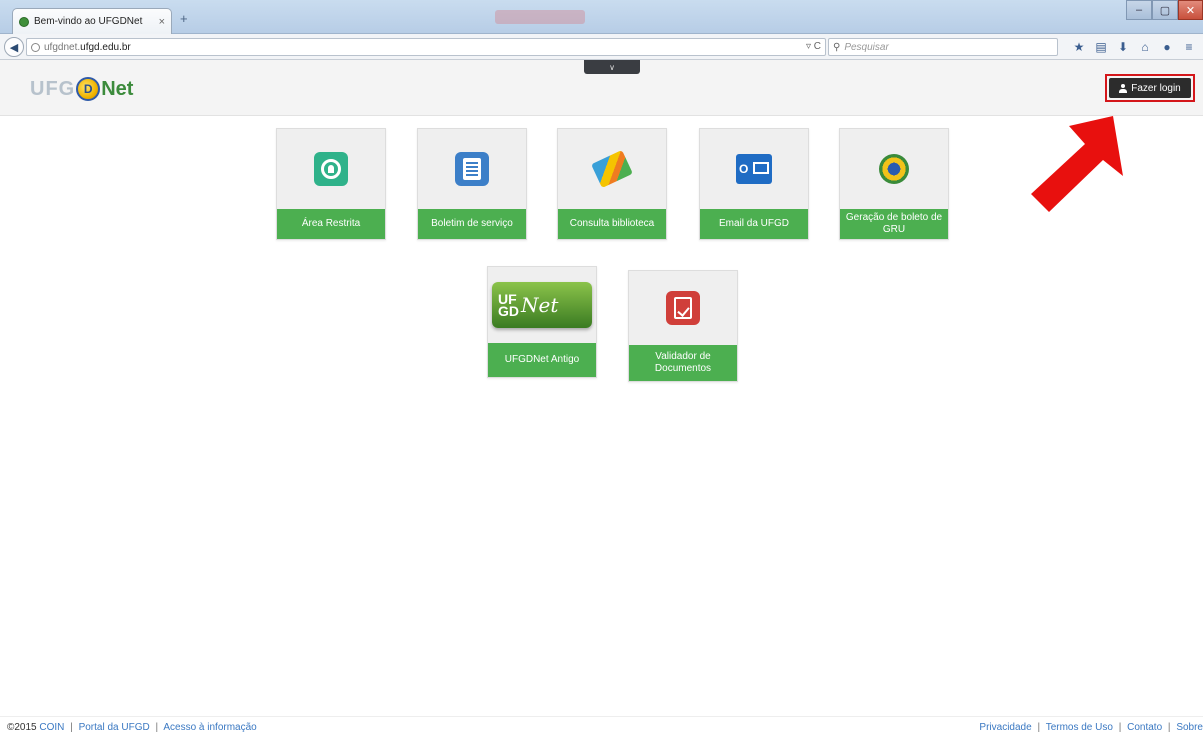 Image resolution: width=1203 pixels, height=733 pixels. I want to click on tile-boletim-servico: Boletim de serviço, so click(472, 184).